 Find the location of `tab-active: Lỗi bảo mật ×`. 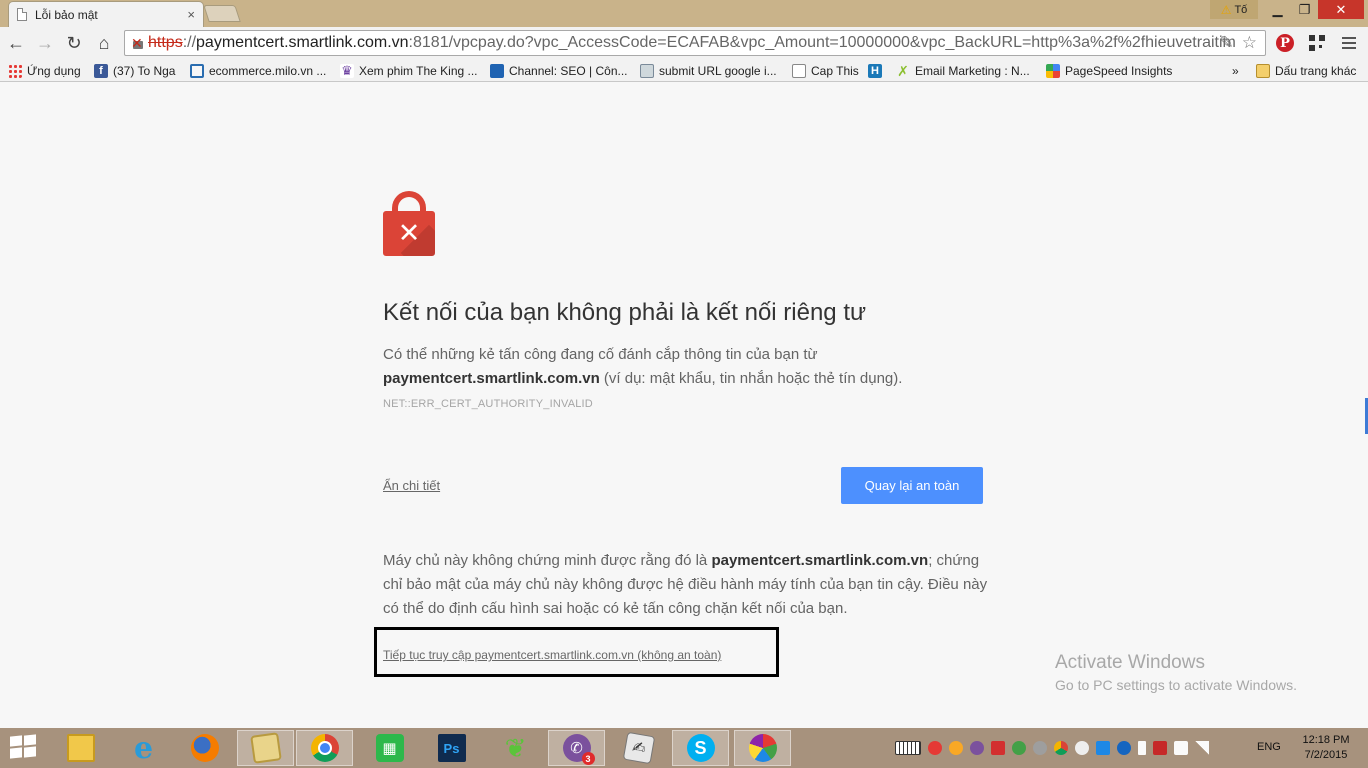

tab-active: Lỗi bảo mật × is located at coordinates (106, 14).